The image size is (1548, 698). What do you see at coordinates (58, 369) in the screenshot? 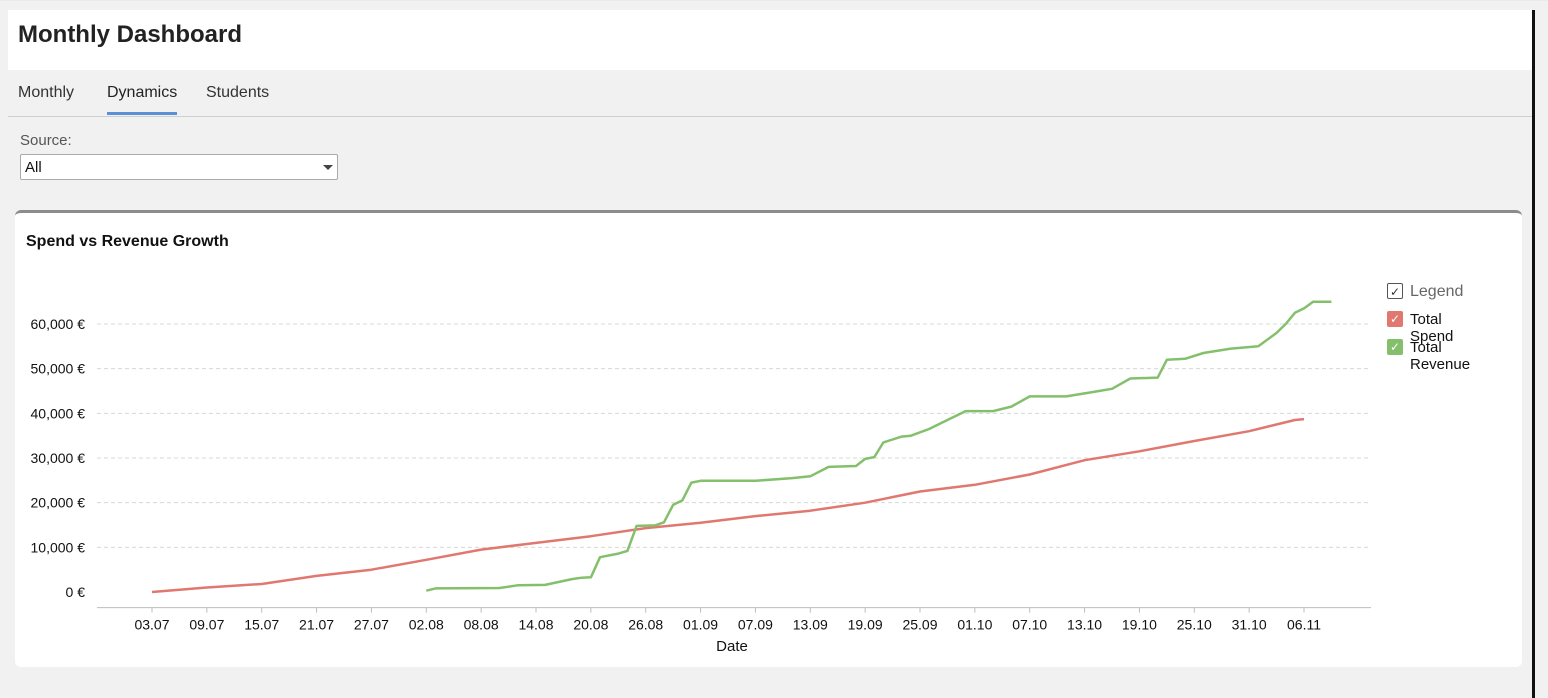
I see `y-tick-label: 50,000 €` at bounding box center [58, 369].